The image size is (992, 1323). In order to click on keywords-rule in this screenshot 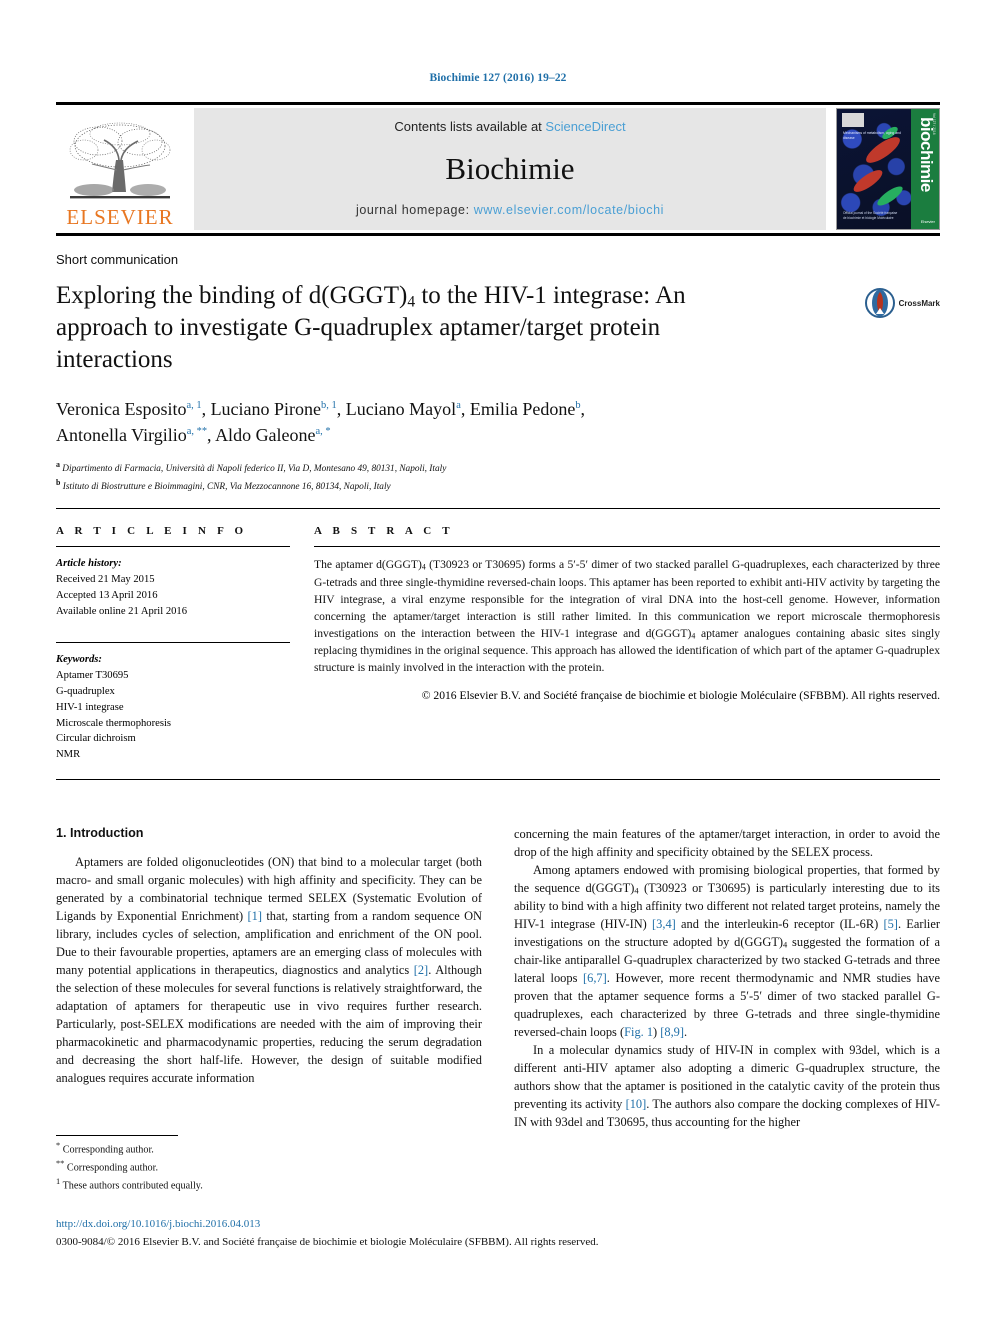, I will do `click(173, 642)`.